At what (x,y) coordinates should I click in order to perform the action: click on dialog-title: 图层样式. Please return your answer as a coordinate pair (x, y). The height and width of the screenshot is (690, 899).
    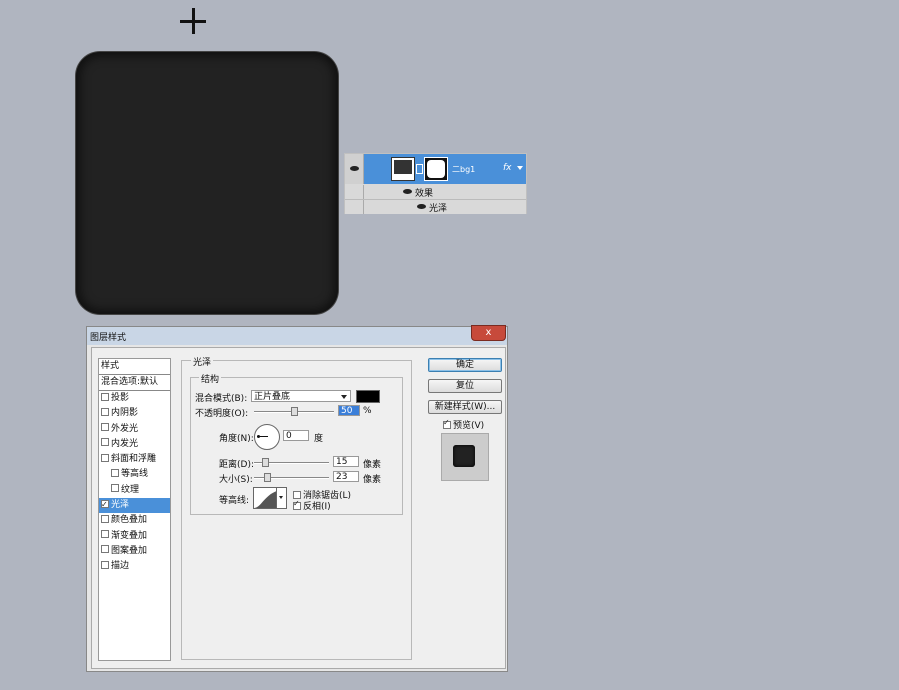
    Looking at the image, I should click on (108, 338).